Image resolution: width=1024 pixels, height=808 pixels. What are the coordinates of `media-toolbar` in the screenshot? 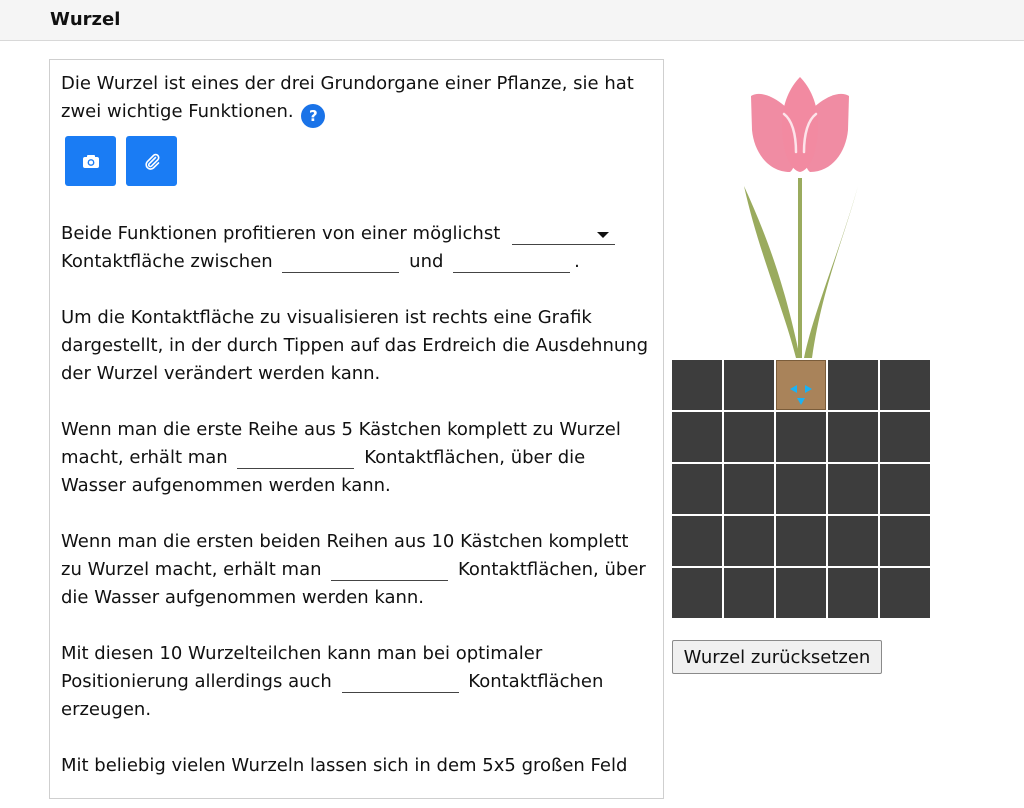 It's located at (358, 161).